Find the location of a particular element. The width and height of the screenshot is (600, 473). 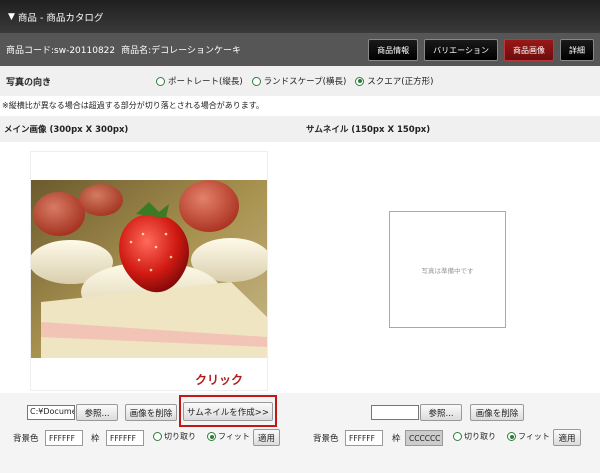

thumbnail-placeholder-text: 写真は準備中です is located at coordinates (447, 270).